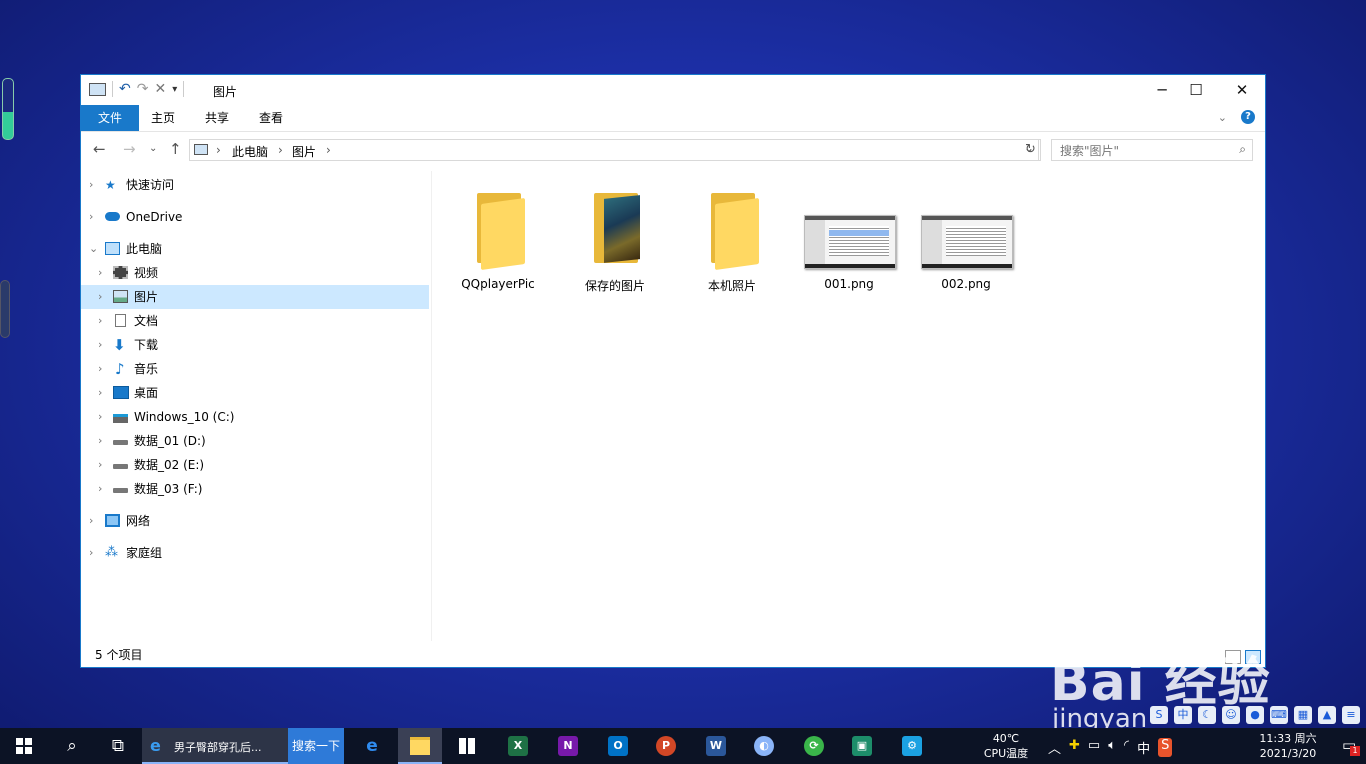  What do you see at coordinates (1288, 746) in the screenshot?
I see `clock: 11:33 周六 2021/3/20` at bounding box center [1288, 746].